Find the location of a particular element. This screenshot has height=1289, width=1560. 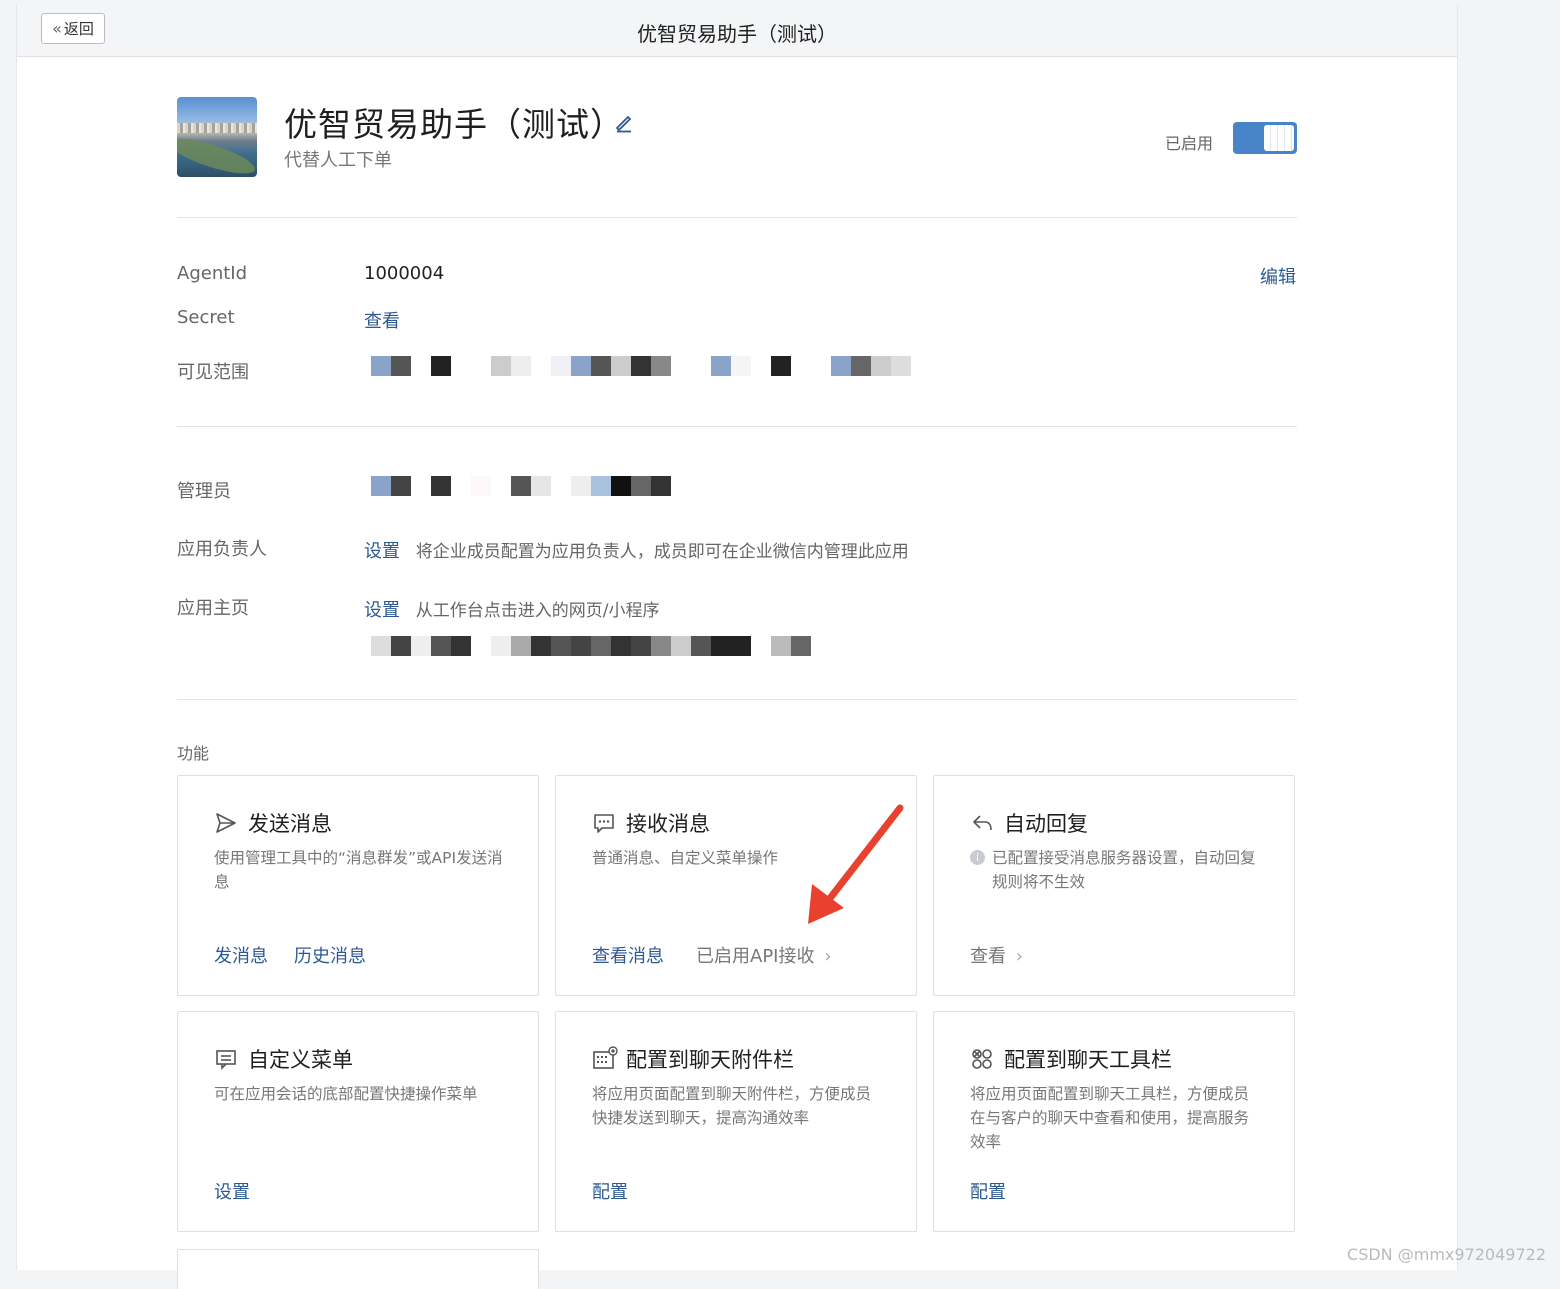

feature-card-receive-message: 接收消息 普通消息、自定义菜单操作 查看消息 已启用API接收 › is located at coordinates (736, 885).